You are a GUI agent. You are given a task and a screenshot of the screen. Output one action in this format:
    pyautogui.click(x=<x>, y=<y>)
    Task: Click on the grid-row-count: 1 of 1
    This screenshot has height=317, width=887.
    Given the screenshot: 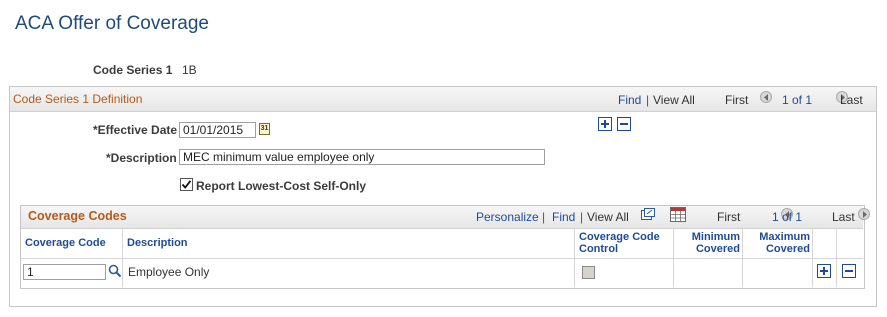 What is the action you would take?
    pyautogui.click(x=787, y=217)
    